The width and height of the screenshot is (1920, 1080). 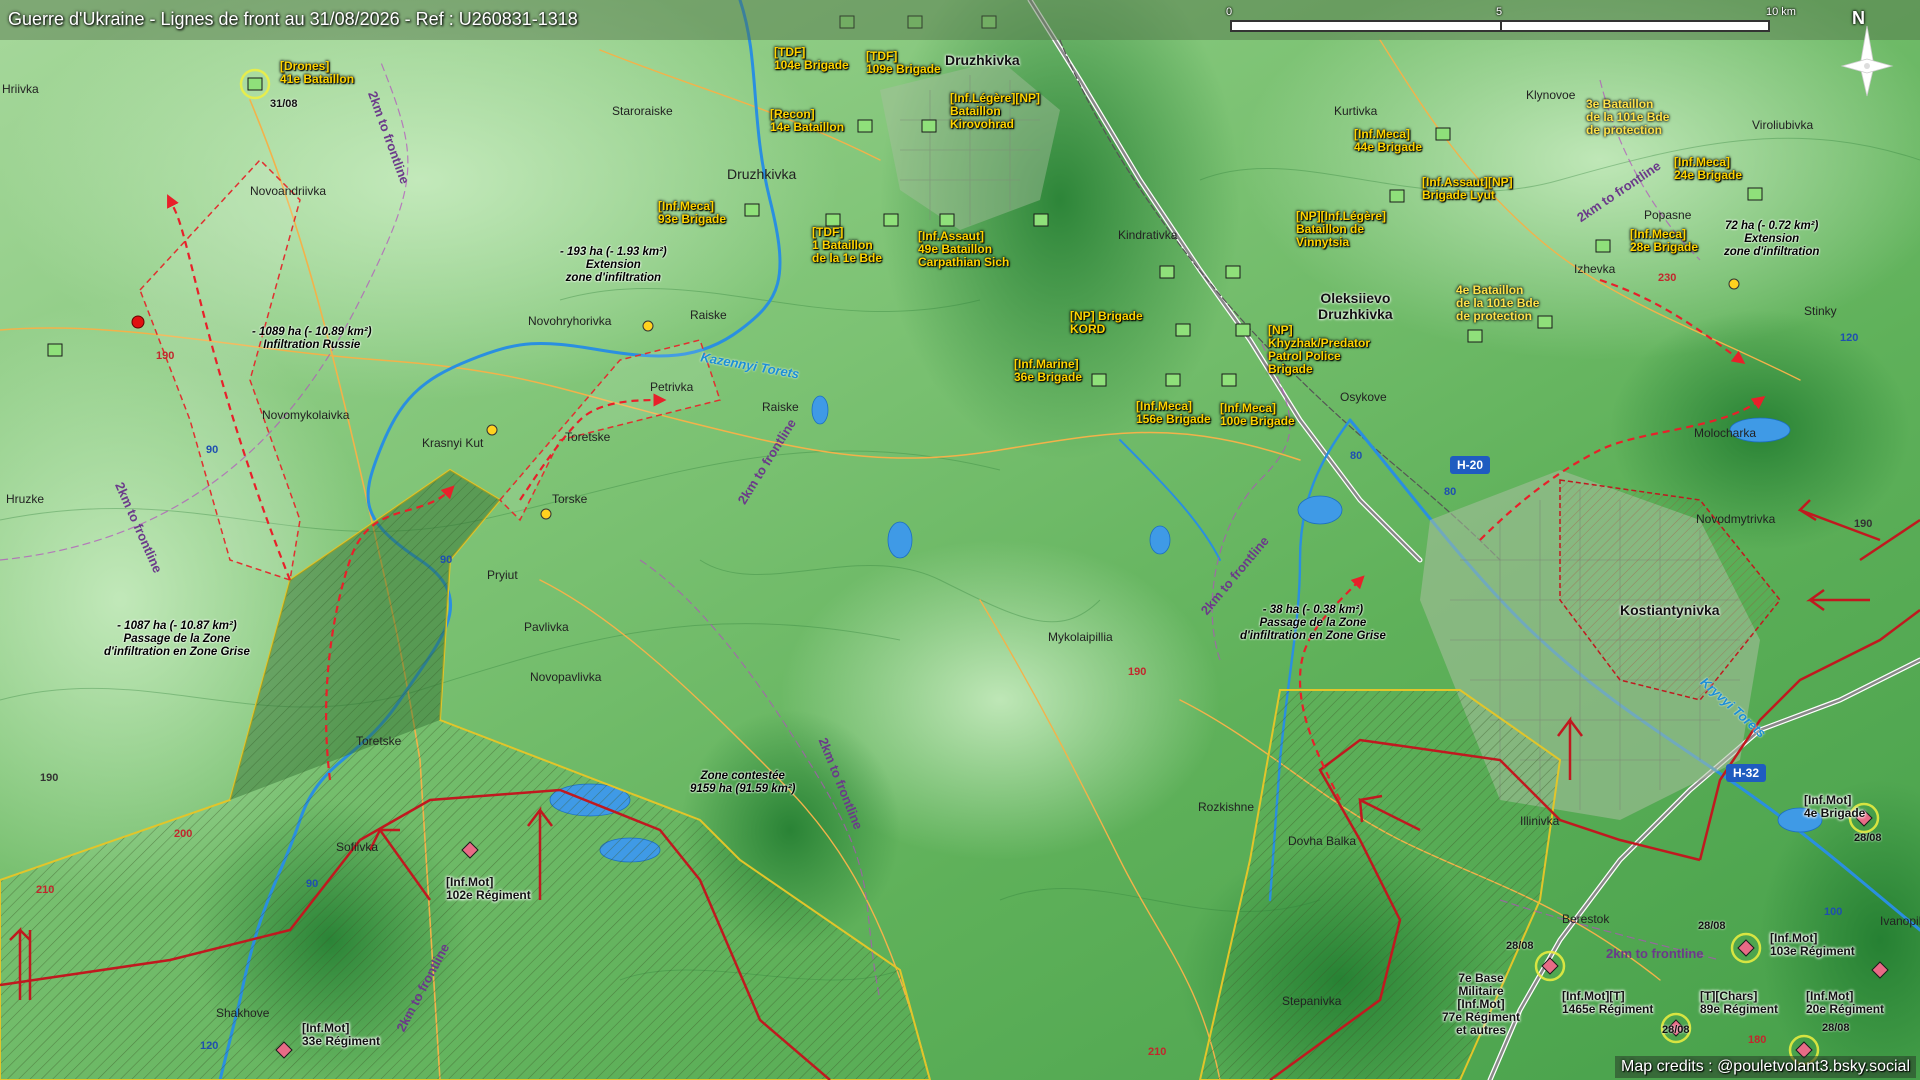 I want to click on place-label: Novopavlivka, so click(x=566, y=677).